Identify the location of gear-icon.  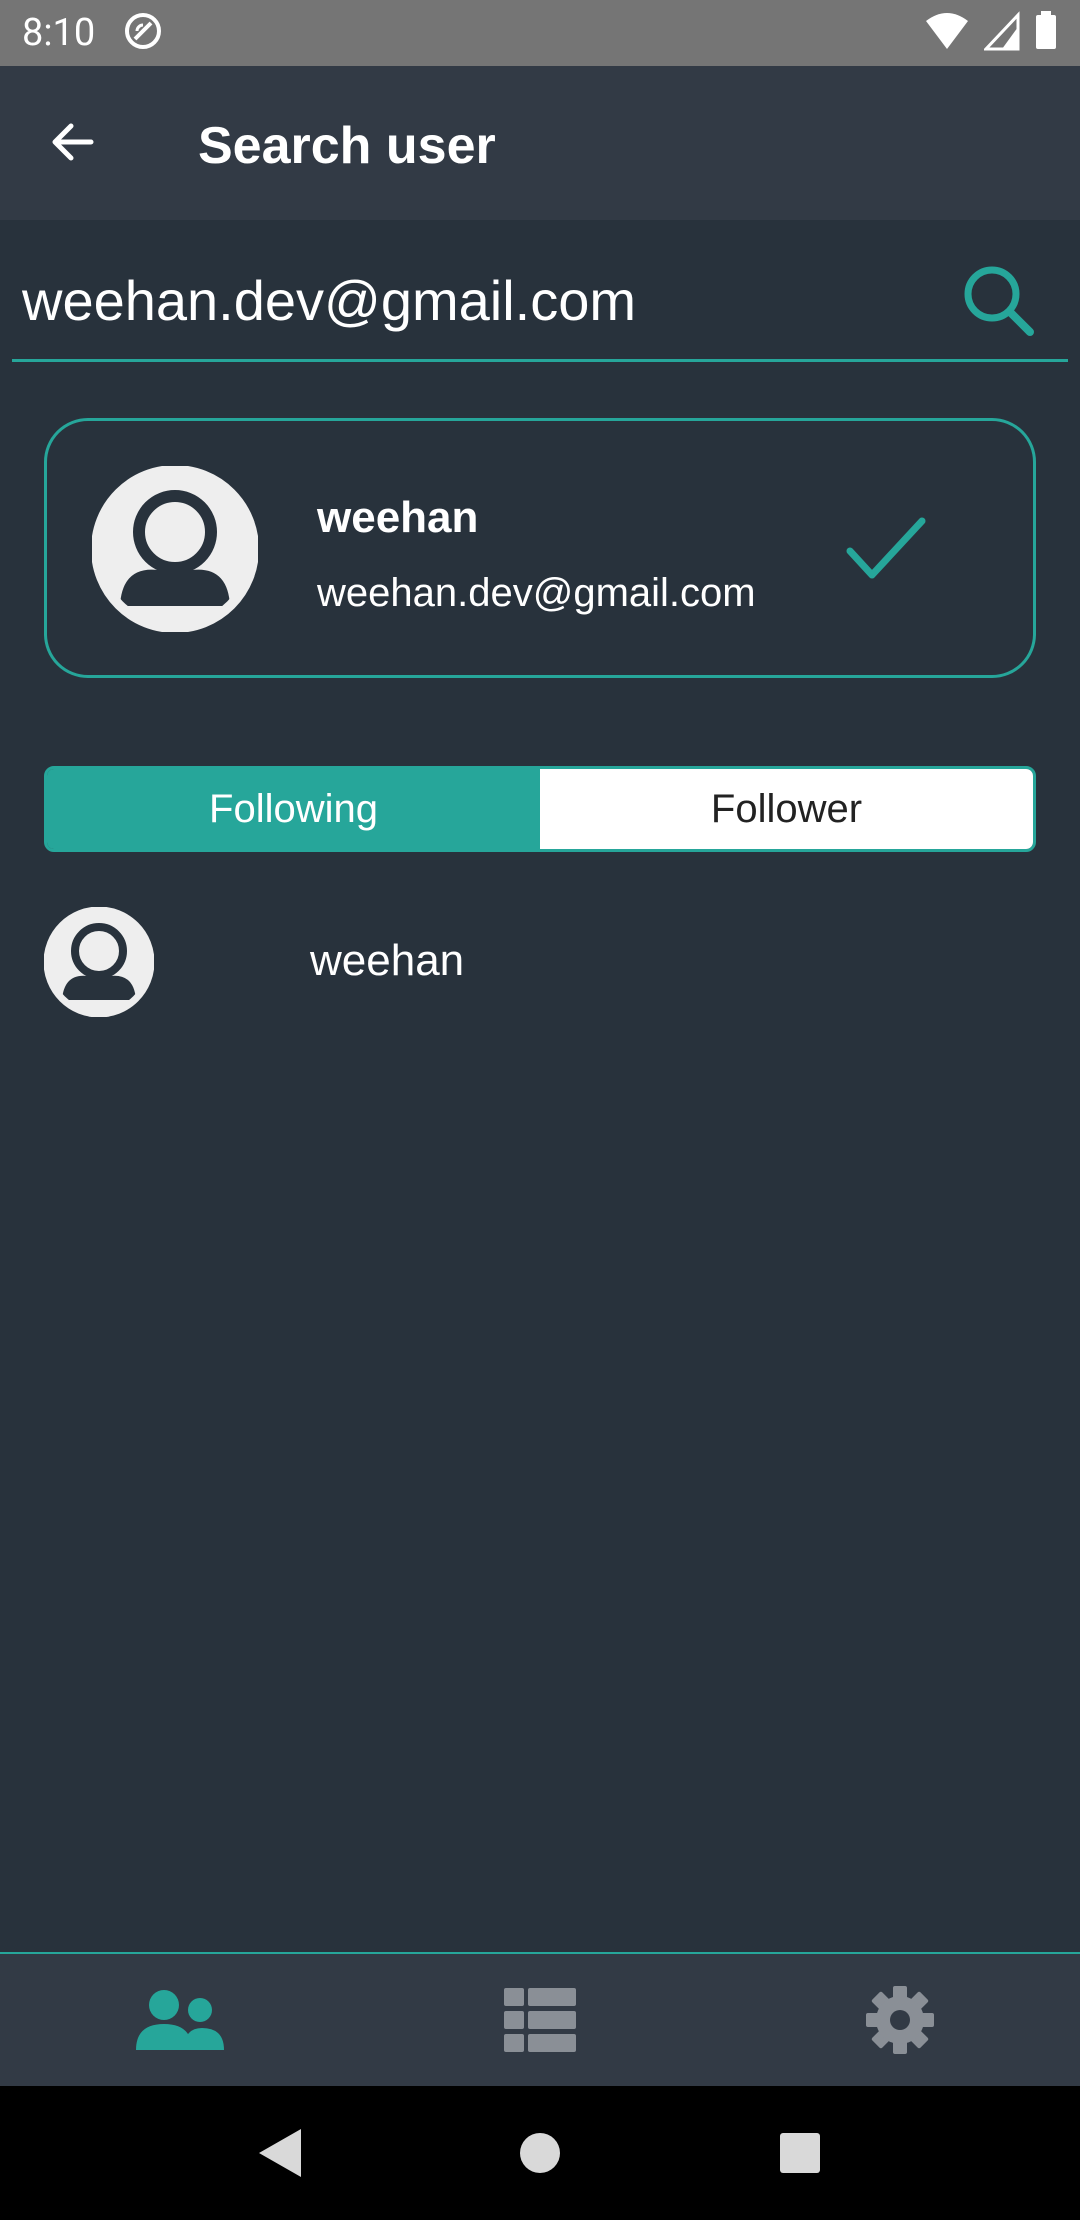
(900, 2020).